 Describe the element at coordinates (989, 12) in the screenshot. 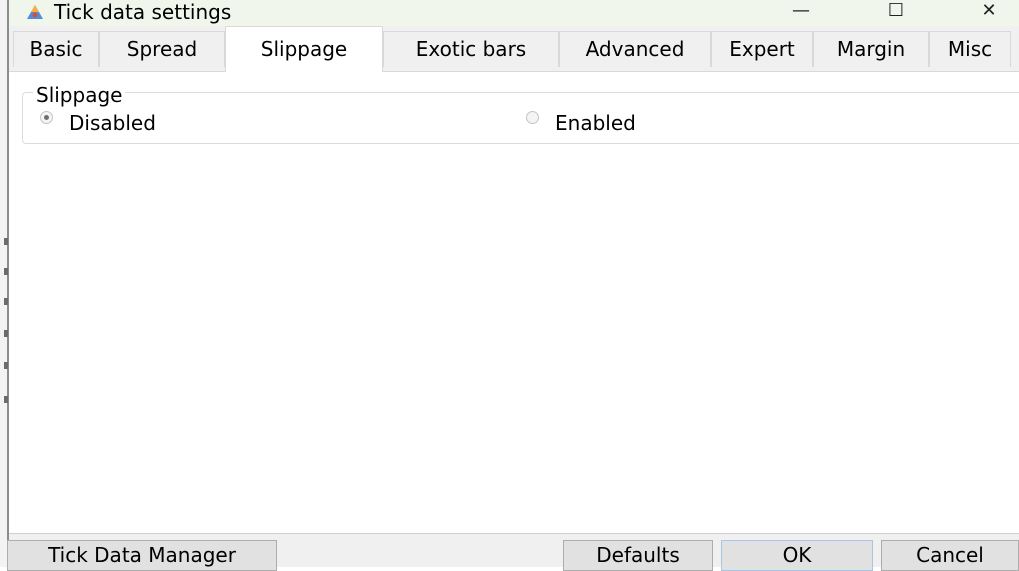

I see `close-button: ✕` at that location.